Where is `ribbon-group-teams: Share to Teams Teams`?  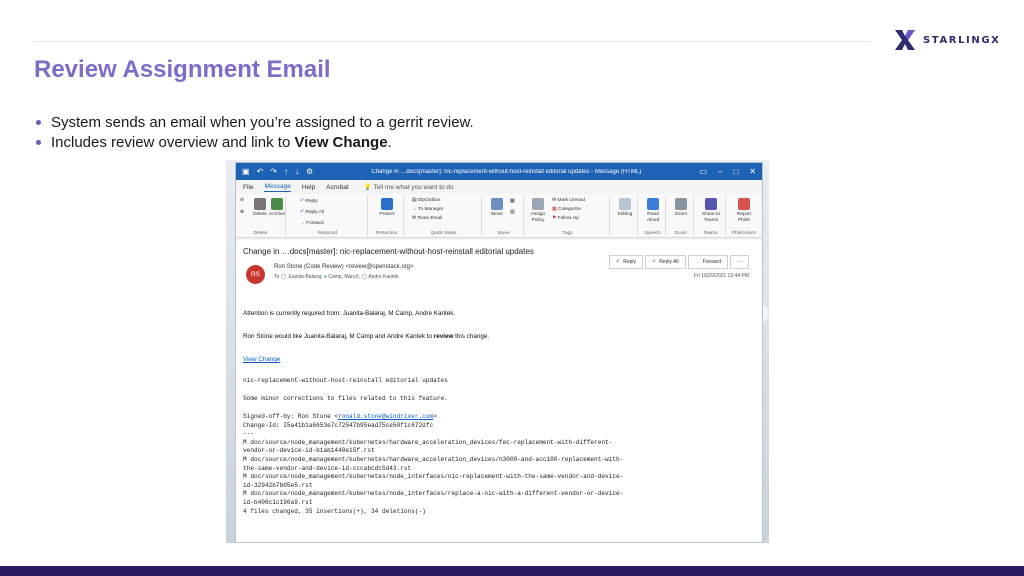
ribbon-group-teams: Share to Teams Teams is located at coordinates (711, 216).